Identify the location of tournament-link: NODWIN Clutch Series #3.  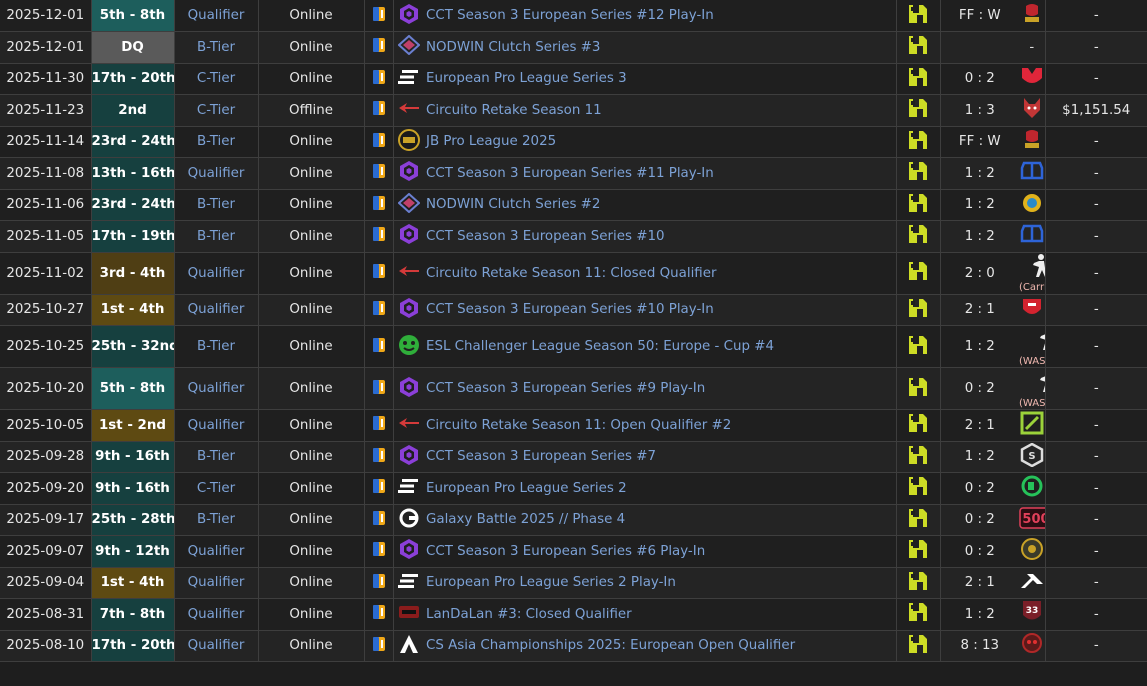
(513, 47).